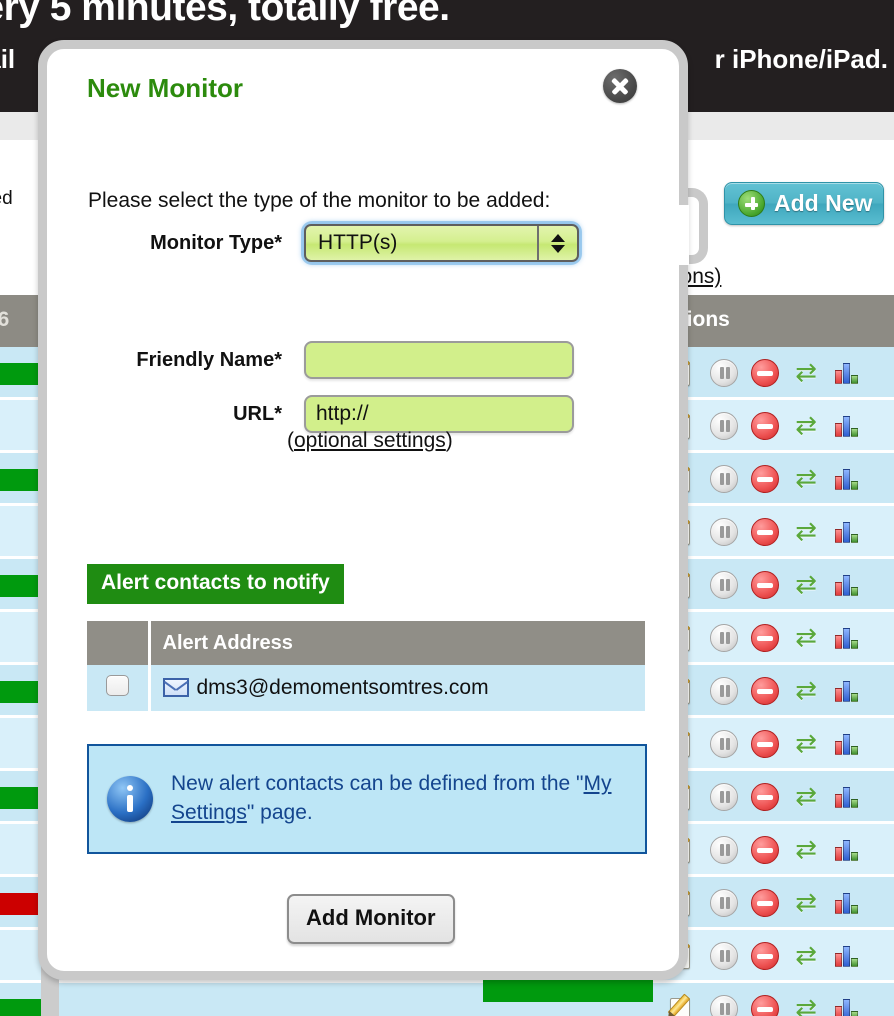 Image resolution: width=894 pixels, height=1016 pixels. What do you see at coordinates (447, 999) in the screenshot?
I see `table-row: ⇄` at bounding box center [447, 999].